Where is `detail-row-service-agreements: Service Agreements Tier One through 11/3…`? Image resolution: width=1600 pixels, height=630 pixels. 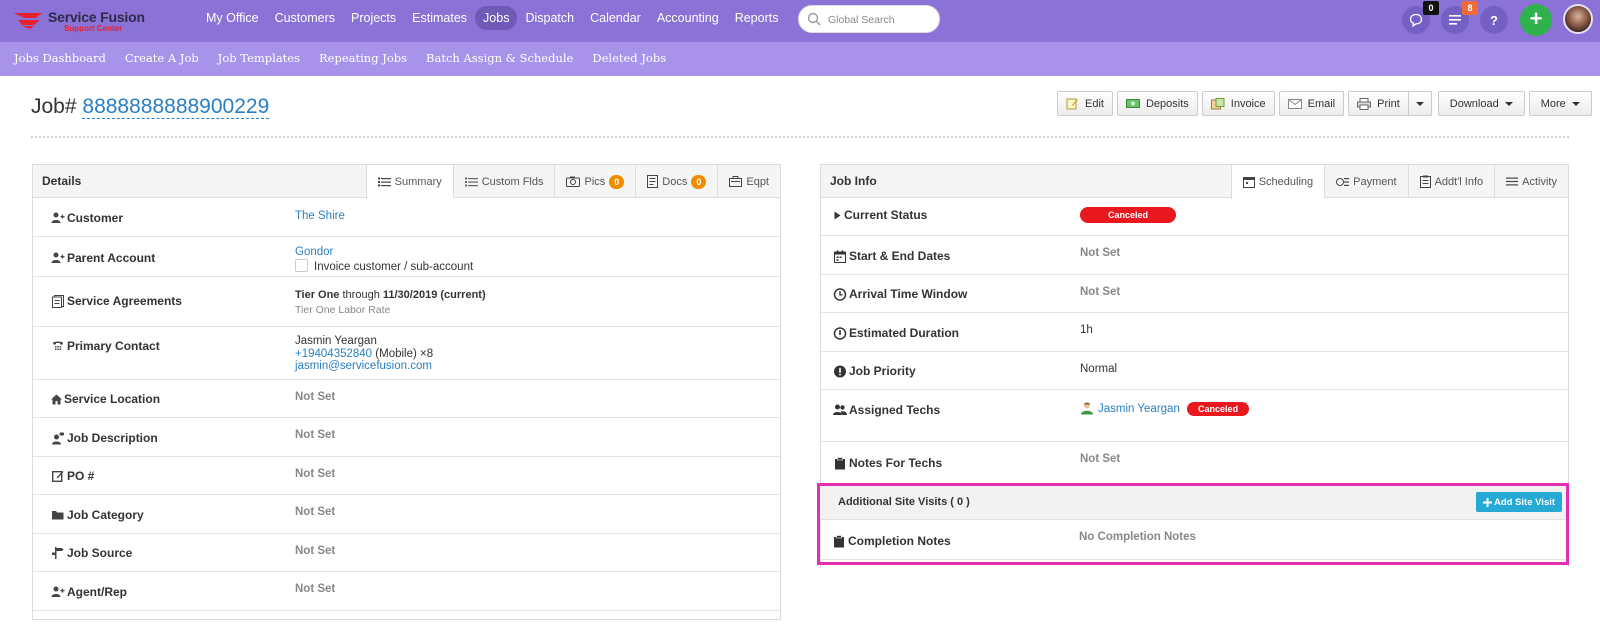
detail-row-service-agreements: Service Agreements Tier One through 11/3… is located at coordinates (406, 302).